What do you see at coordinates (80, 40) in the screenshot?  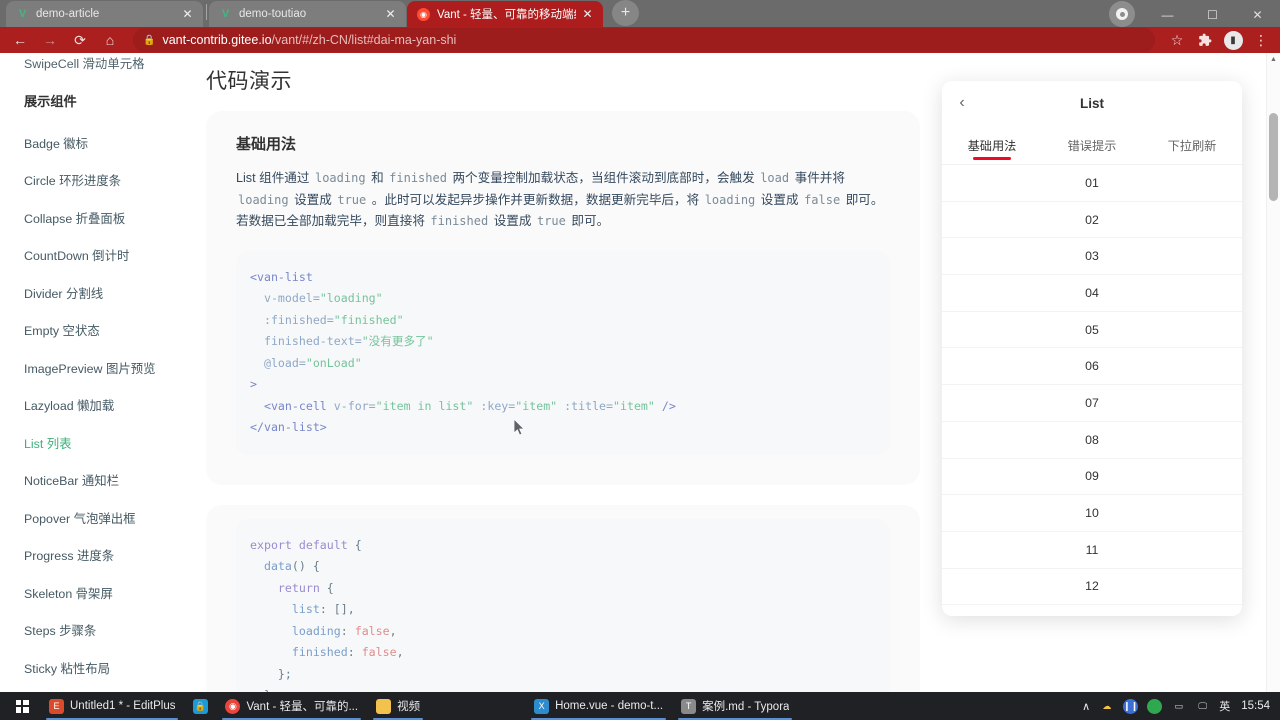 I see `reload-button: ⟳` at bounding box center [80, 40].